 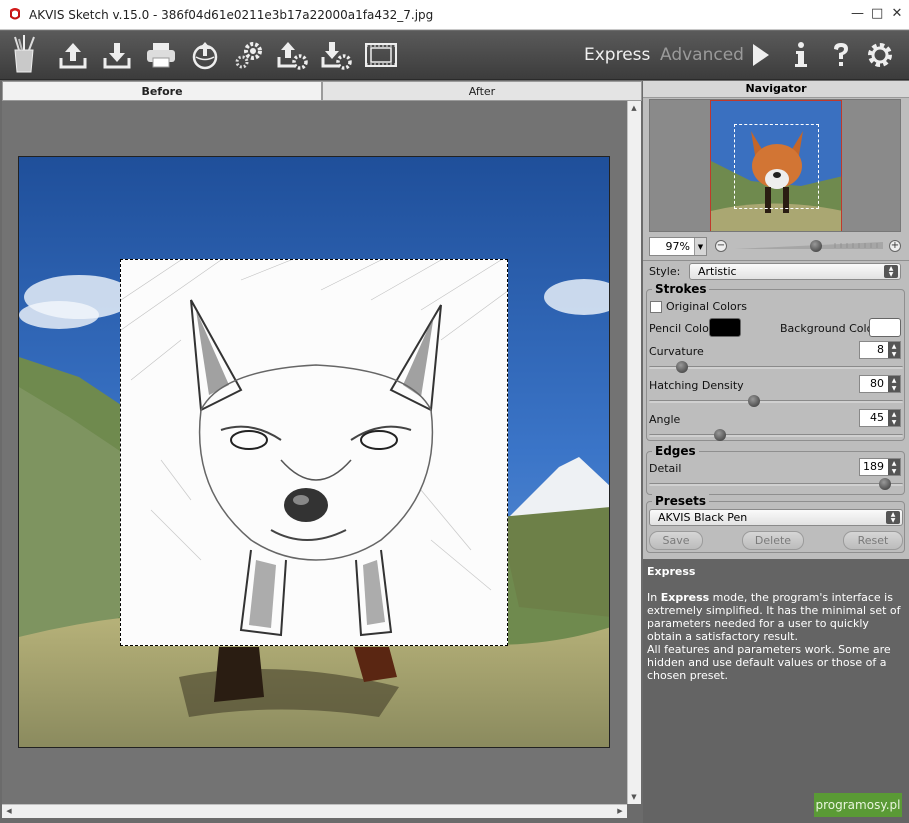 What do you see at coordinates (482, 91) in the screenshot?
I see `tab-after: After` at bounding box center [482, 91].